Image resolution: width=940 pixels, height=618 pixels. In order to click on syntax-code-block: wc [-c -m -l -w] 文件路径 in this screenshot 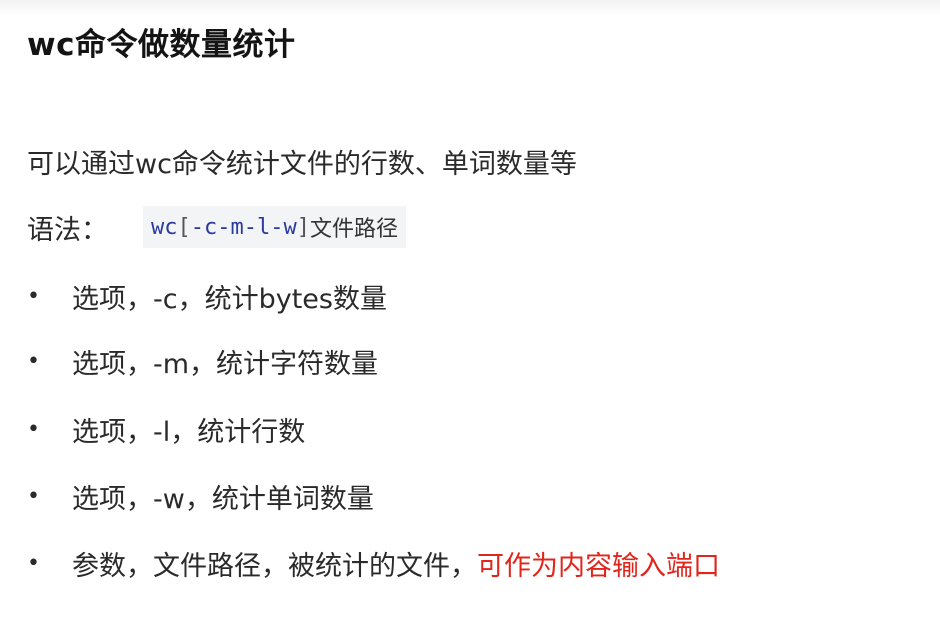, I will do `click(275, 227)`.